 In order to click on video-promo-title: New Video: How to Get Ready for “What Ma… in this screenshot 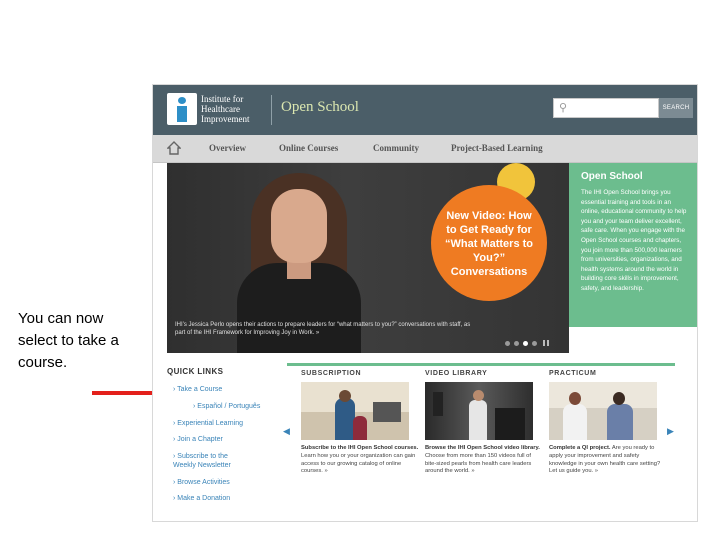, I will do `click(489, 244)`.